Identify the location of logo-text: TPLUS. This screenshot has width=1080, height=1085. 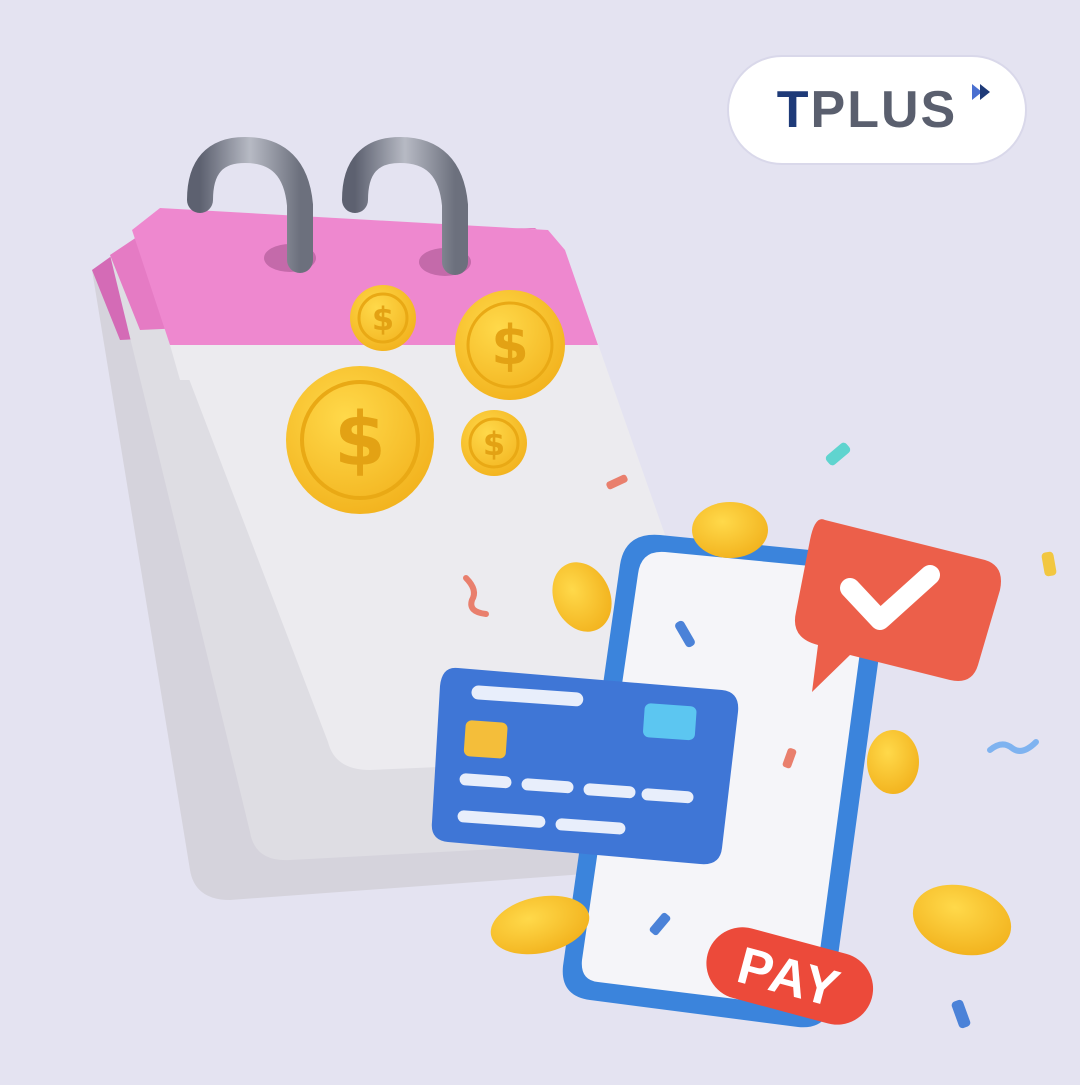
(867, 110).